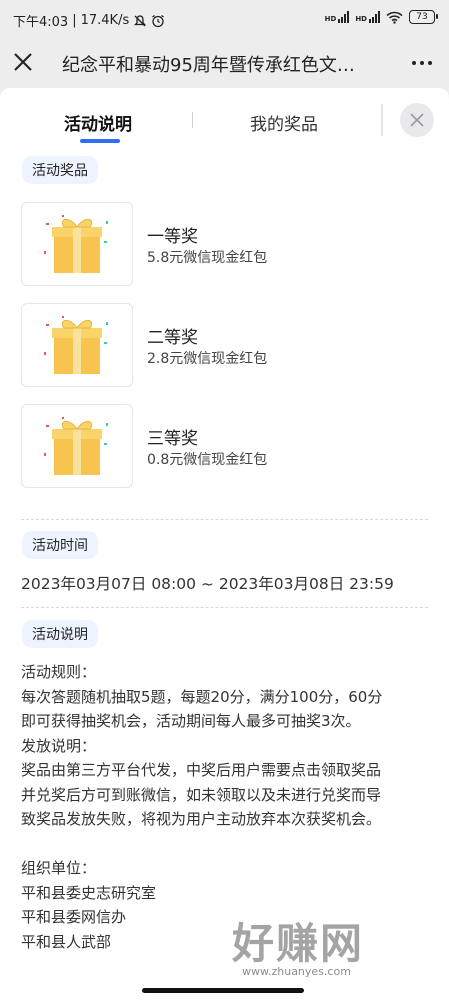  What do you see at coordinates (59, 868) in the screenshot?
I see `rules-line: 组织单位：` at bounding box center [59, 868].